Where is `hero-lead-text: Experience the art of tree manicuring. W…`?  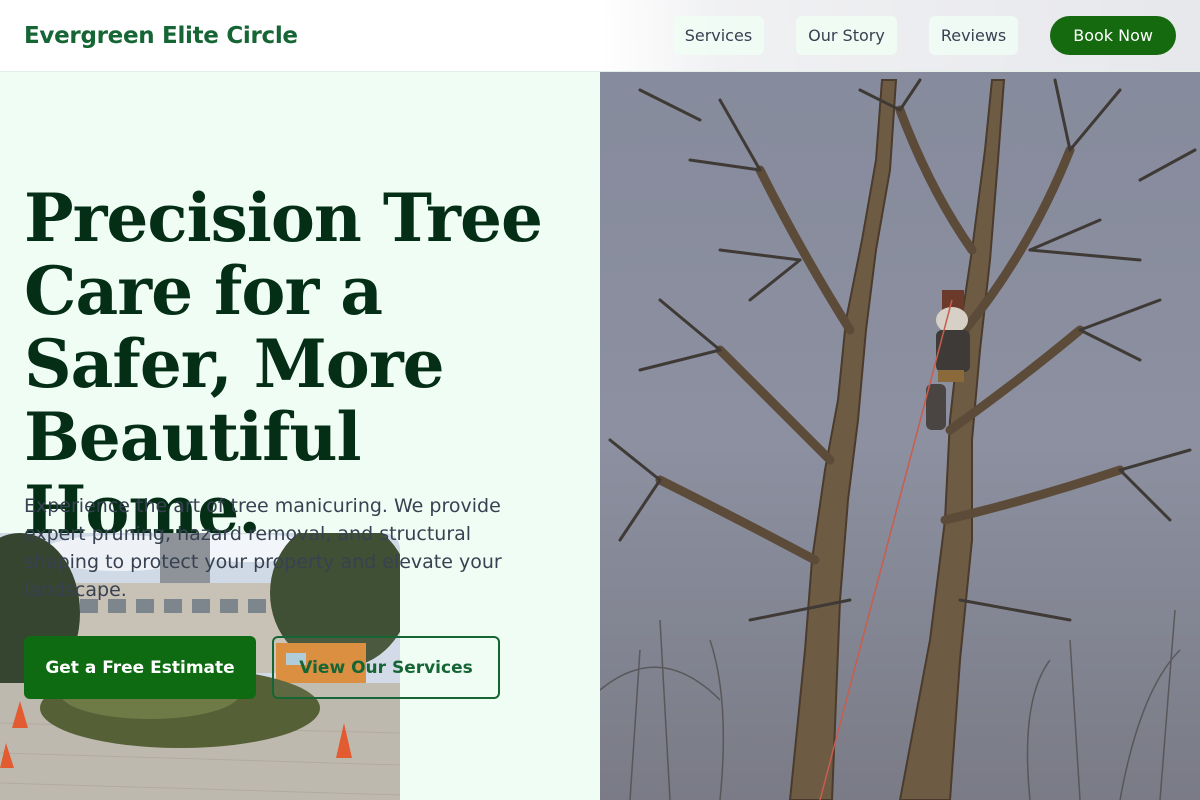 hero-lead-text: Experience the art of tree manicuring. W… is located at coordinates (263, 548).